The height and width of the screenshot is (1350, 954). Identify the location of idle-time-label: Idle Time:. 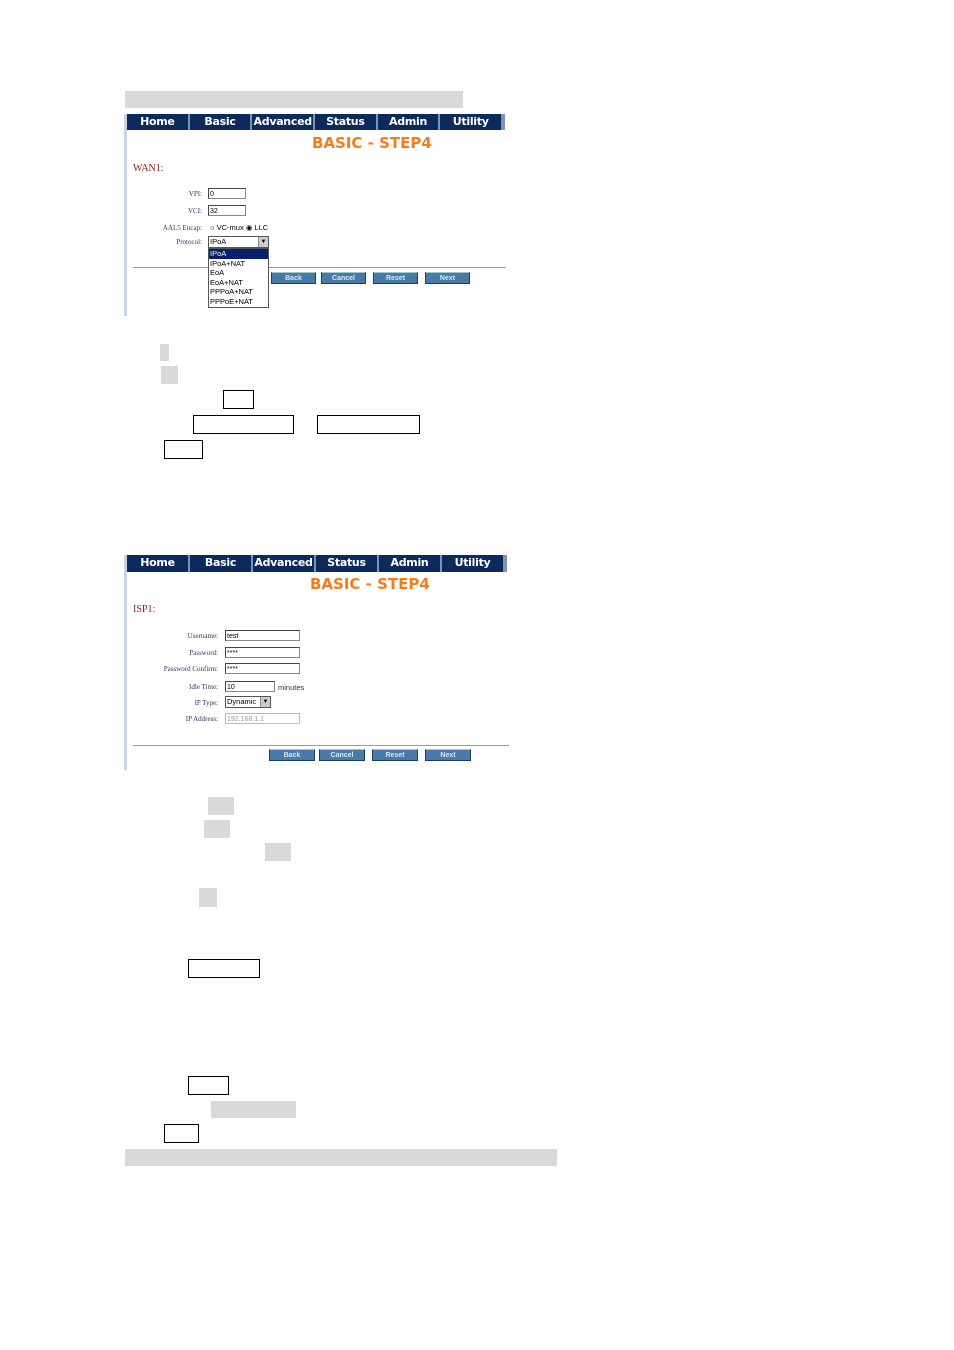
(203, 687).